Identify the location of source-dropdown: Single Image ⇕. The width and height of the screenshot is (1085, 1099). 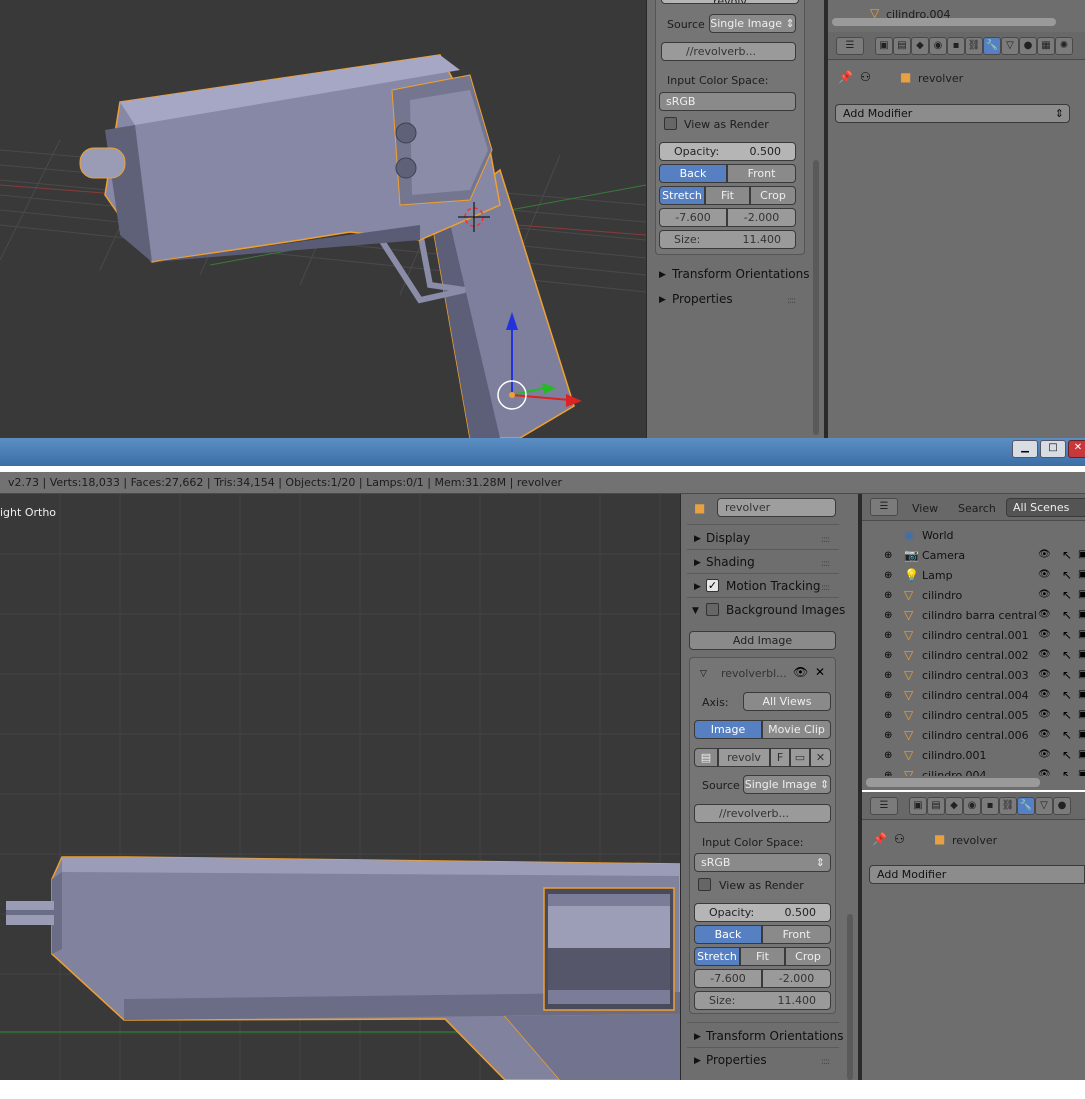
(787, 784).